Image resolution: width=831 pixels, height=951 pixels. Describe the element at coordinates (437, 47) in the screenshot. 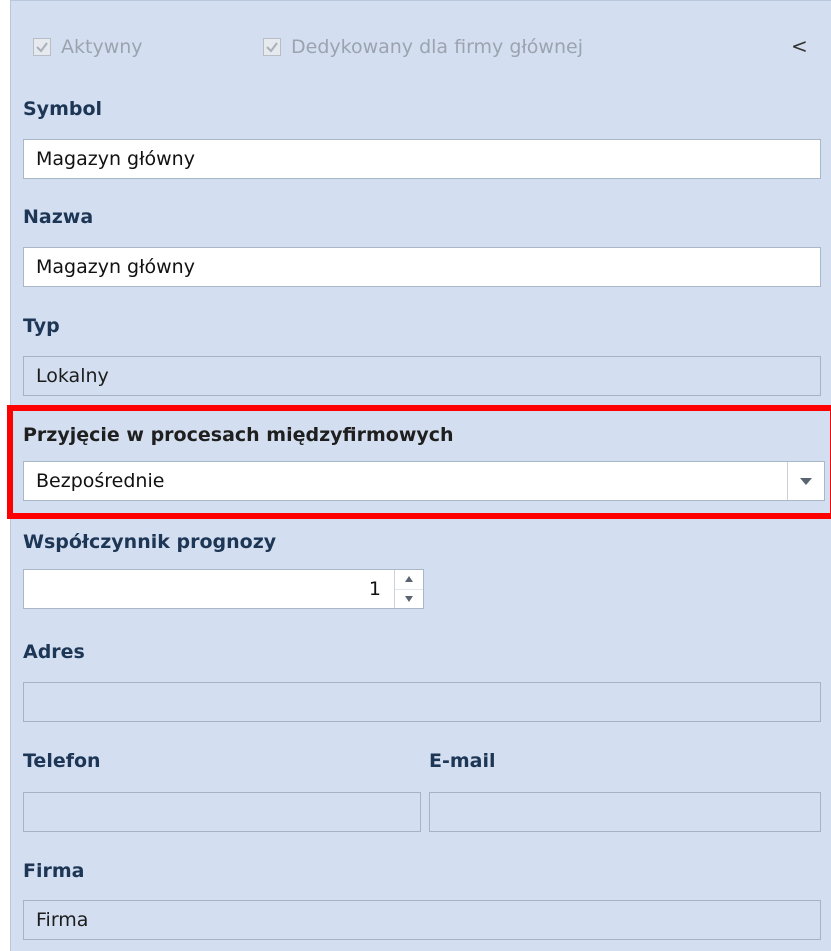

I see `dedykowany-label: Dedykowany dla firmy głównej` at that location.